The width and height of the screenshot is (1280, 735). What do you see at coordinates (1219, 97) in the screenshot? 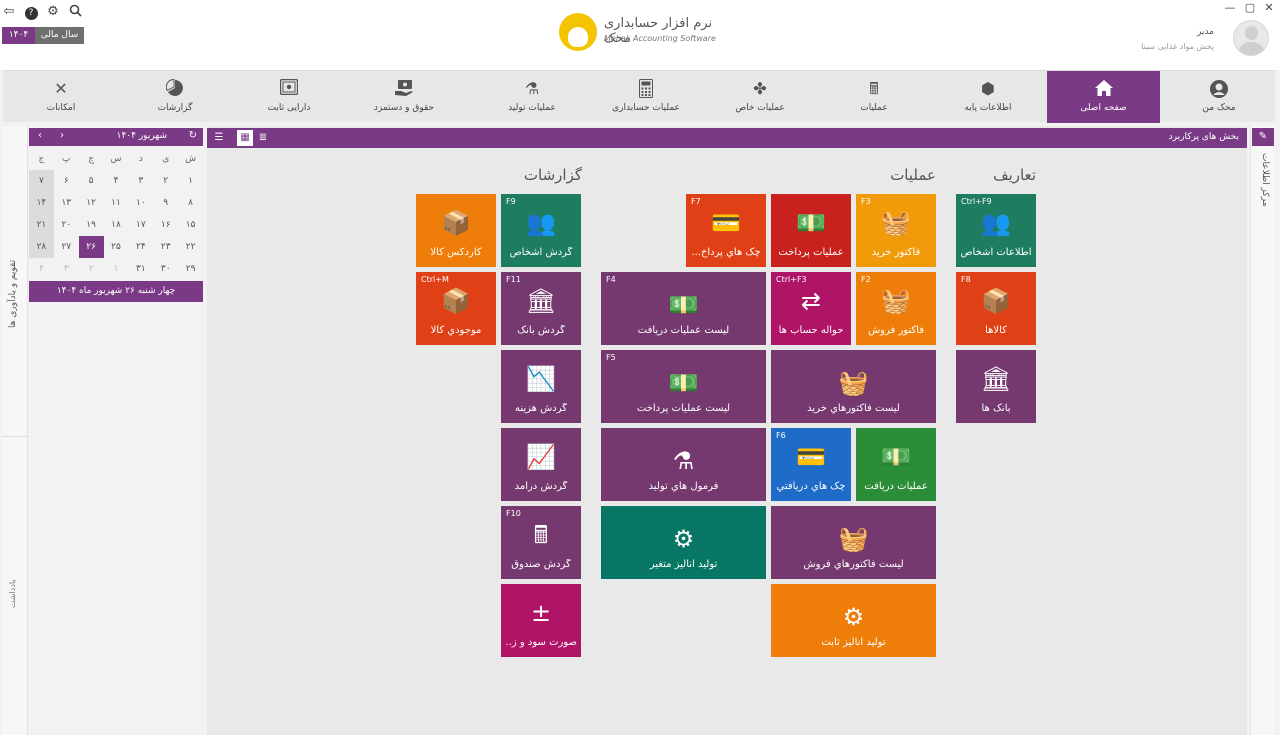
I see `tab-mehak-man: محک من` at bounding box center [1219, 97].